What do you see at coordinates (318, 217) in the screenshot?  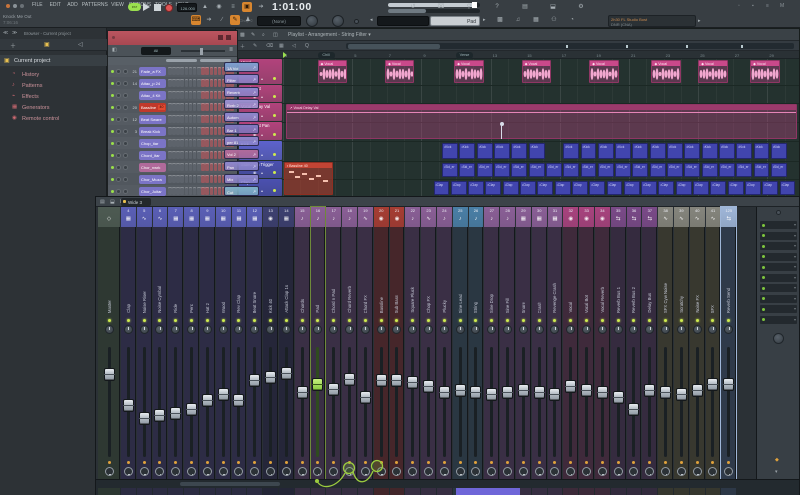 I see `strip-header: 16 ♪` at bounding box center [318, 217].